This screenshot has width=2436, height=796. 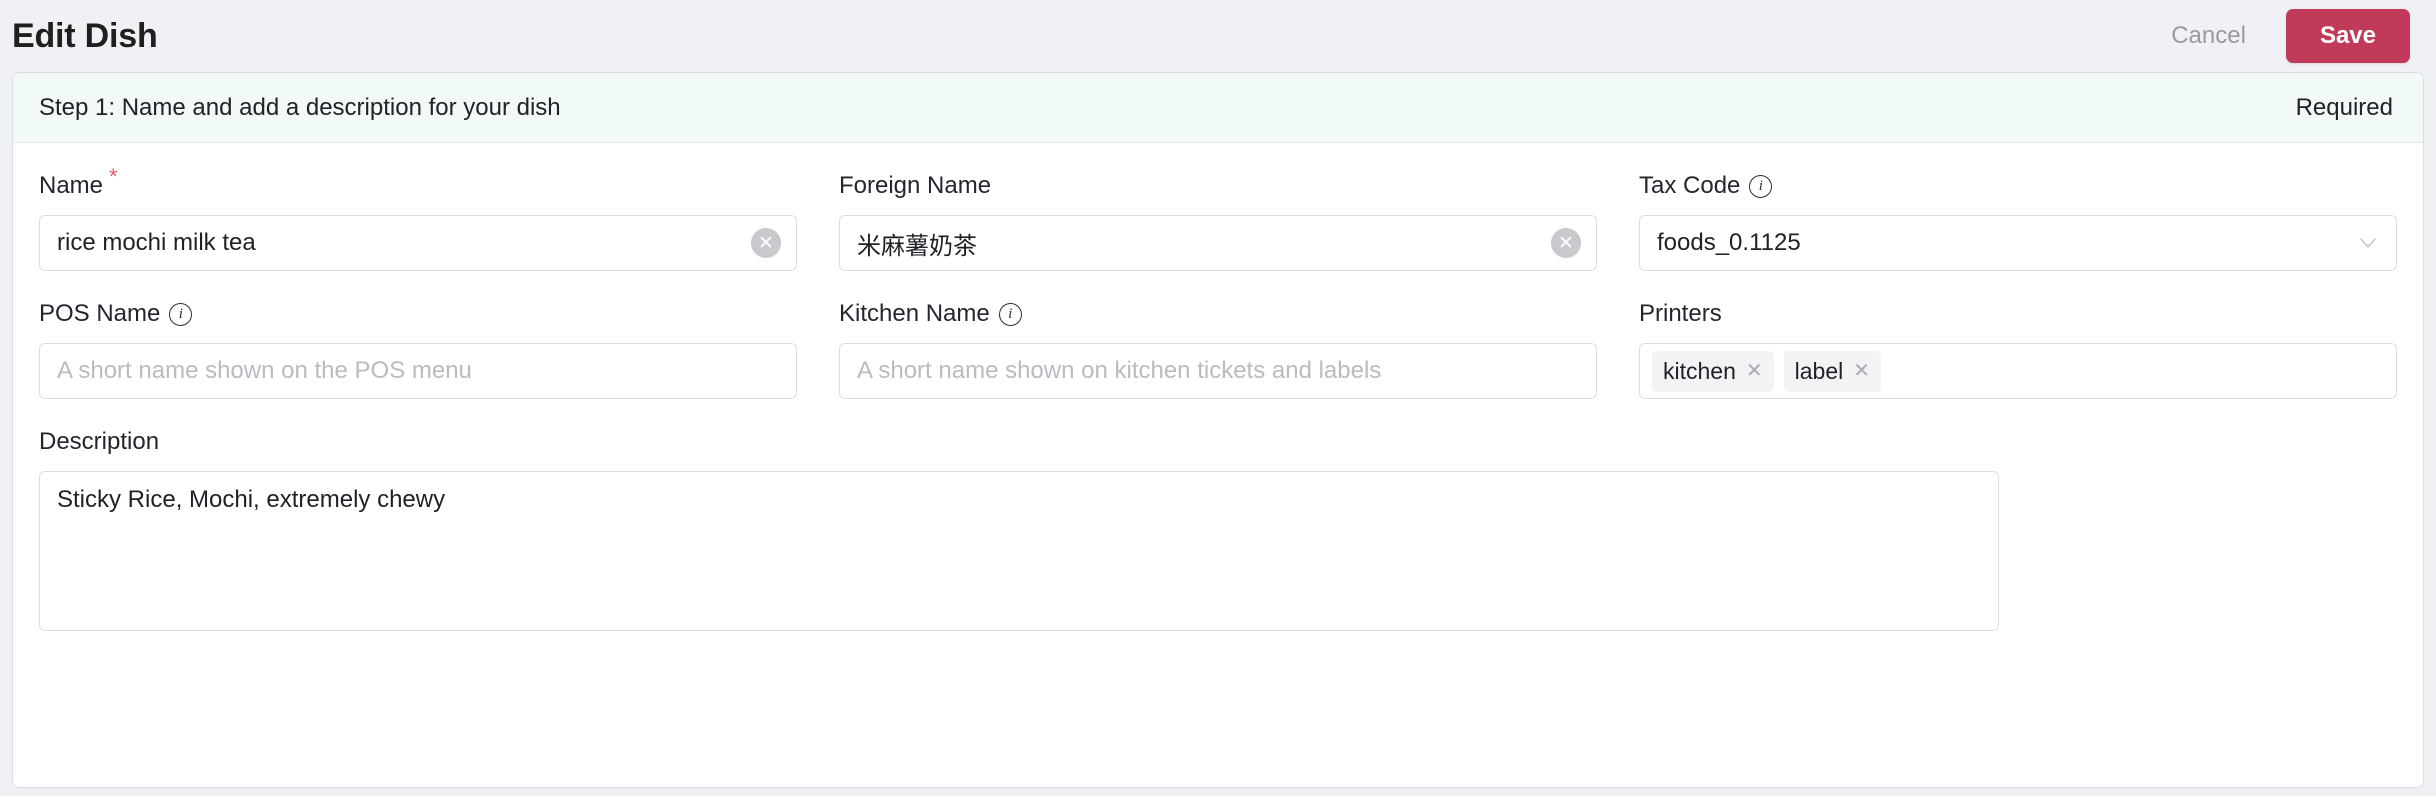 I want to click on kitchen-name-input-wrap, so click(x=1218, y=371).